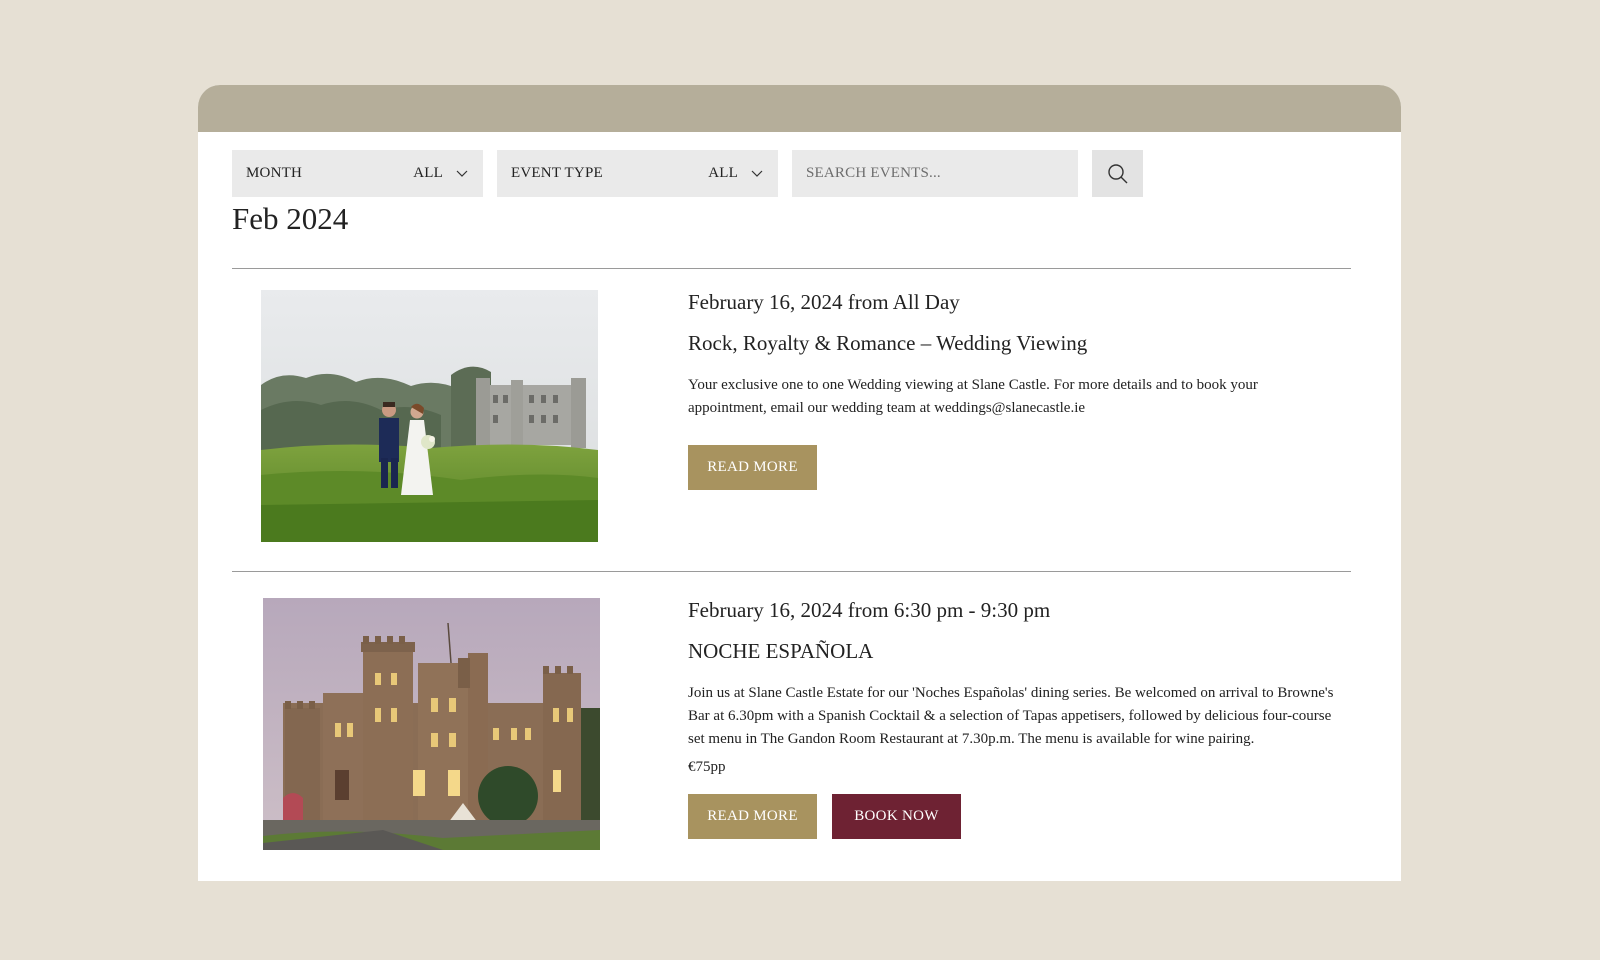 The height and width of the screenshot is (960, 1600). Describe the element at coordinates (869, 610) in the screenshot. I see `event-date: February 16, 2024 from 6:30 pm - 9:30 pm` at that location.